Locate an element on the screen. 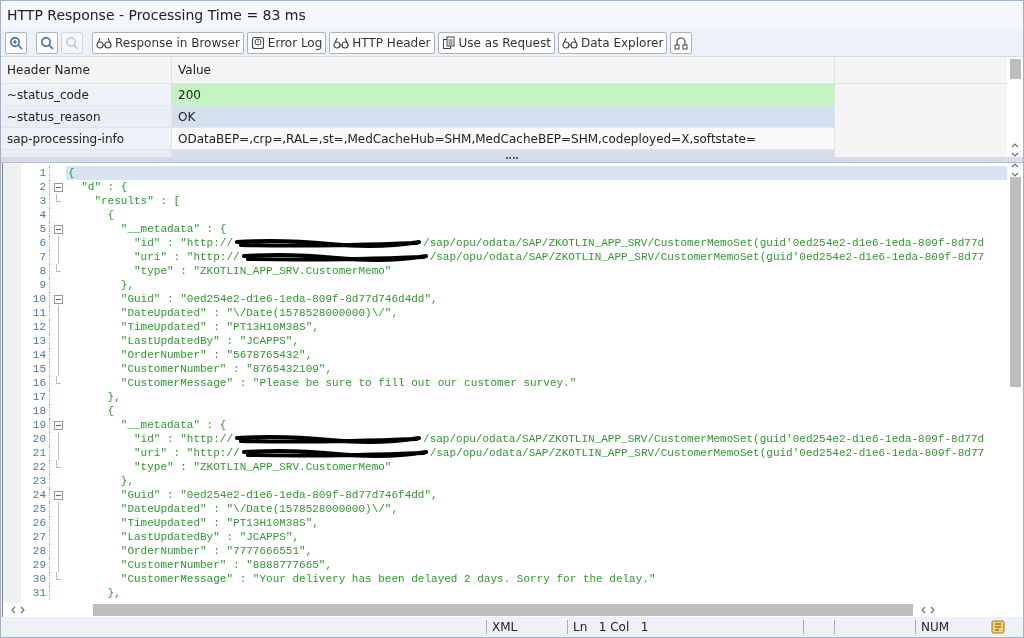  toolbar-button: Error Log is located at coordinates (286, 42).